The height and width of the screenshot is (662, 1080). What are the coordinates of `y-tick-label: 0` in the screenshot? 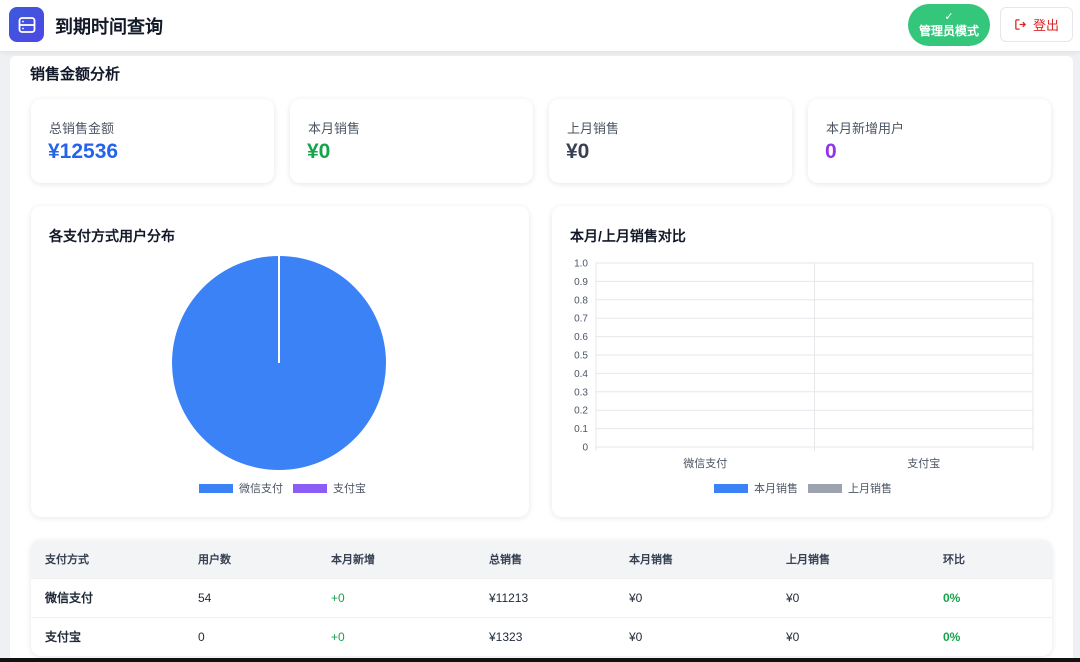 It's located at (585, 448).